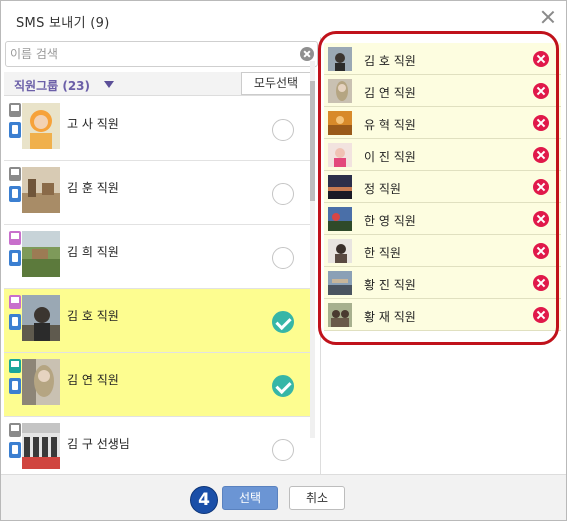 This screenshot has width=567, height=521. I want to click on select-all-button: 모두선택, so click(276, 83).